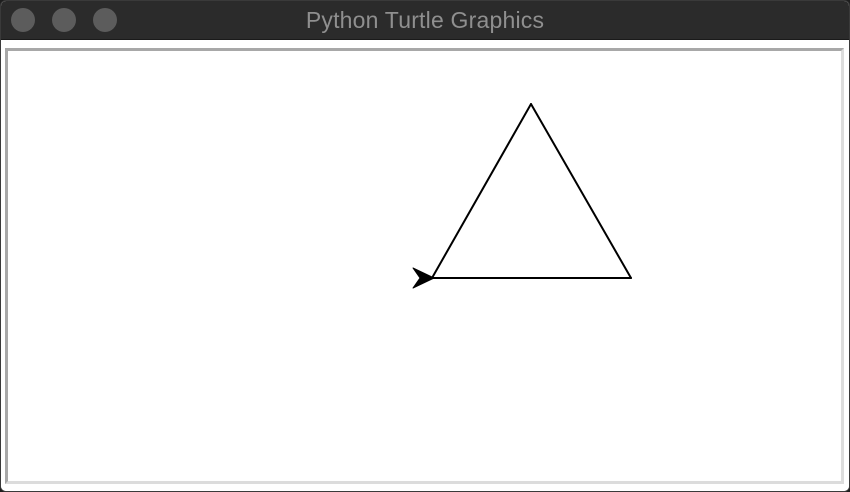 Image resolution: width=850 pixels, height=492 pixels. I want to click on drawn-triangle, so click(531, 191).